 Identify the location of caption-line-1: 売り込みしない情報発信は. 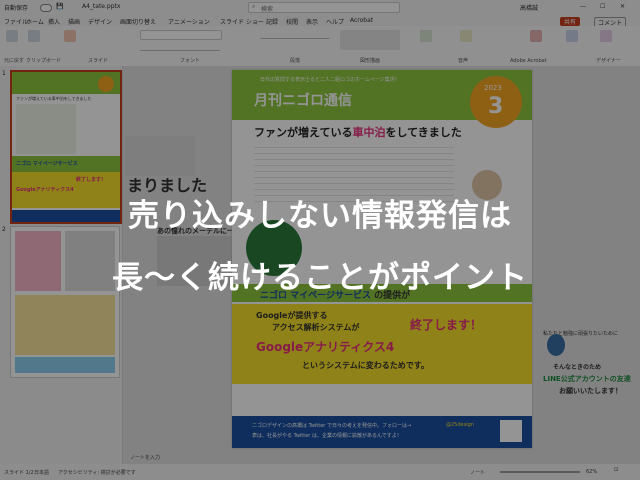
(320, 216).